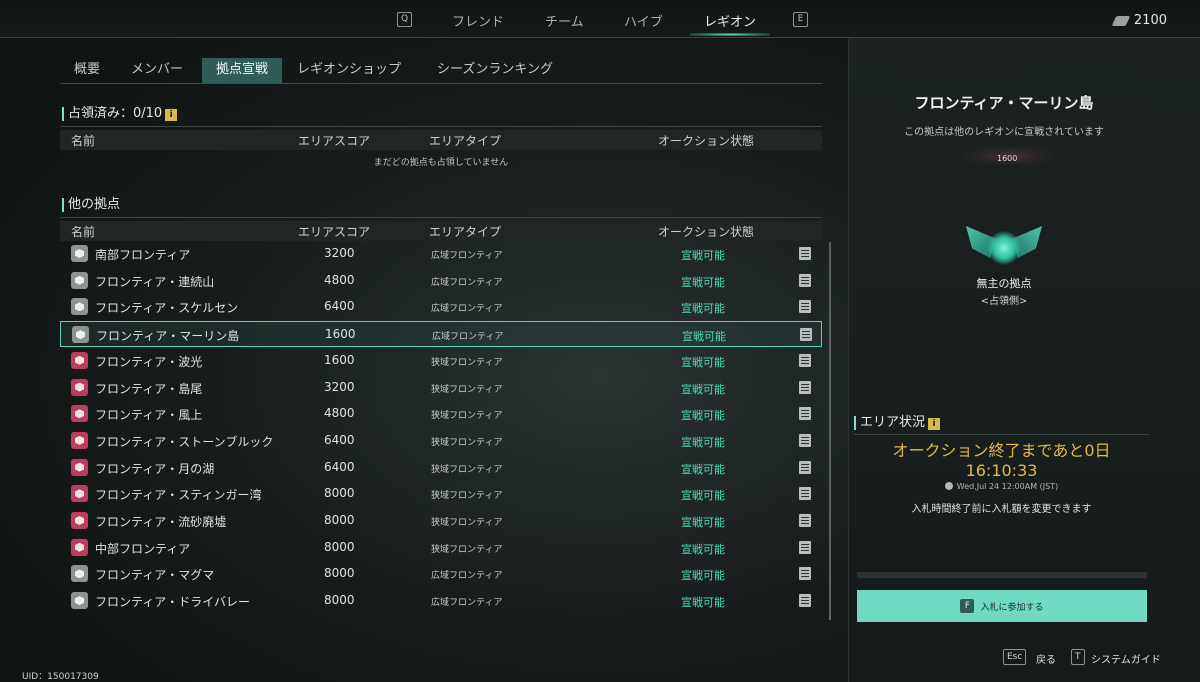 This screenshot has height=682, width=1200. Describe the element at coordinates (441, 281) in the screenshot. I see `table-row: フロンティア・連続山 4800 広域フロンティア 宣戦可能` at that location.